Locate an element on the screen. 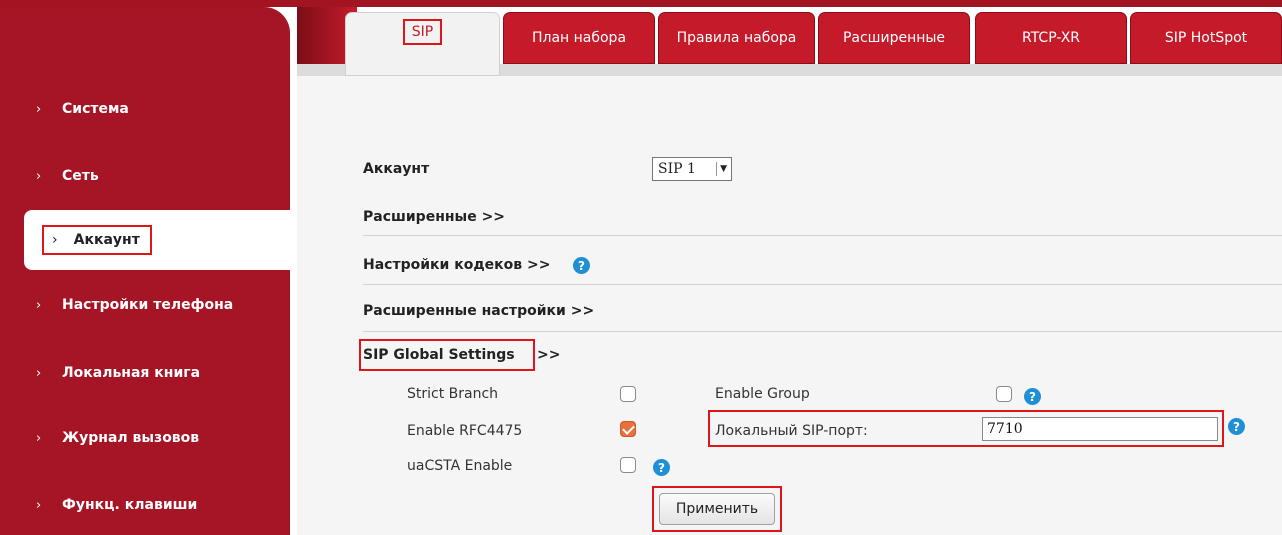  sidebar-item-label: Аккаунт is located at coordinates (106, 240).